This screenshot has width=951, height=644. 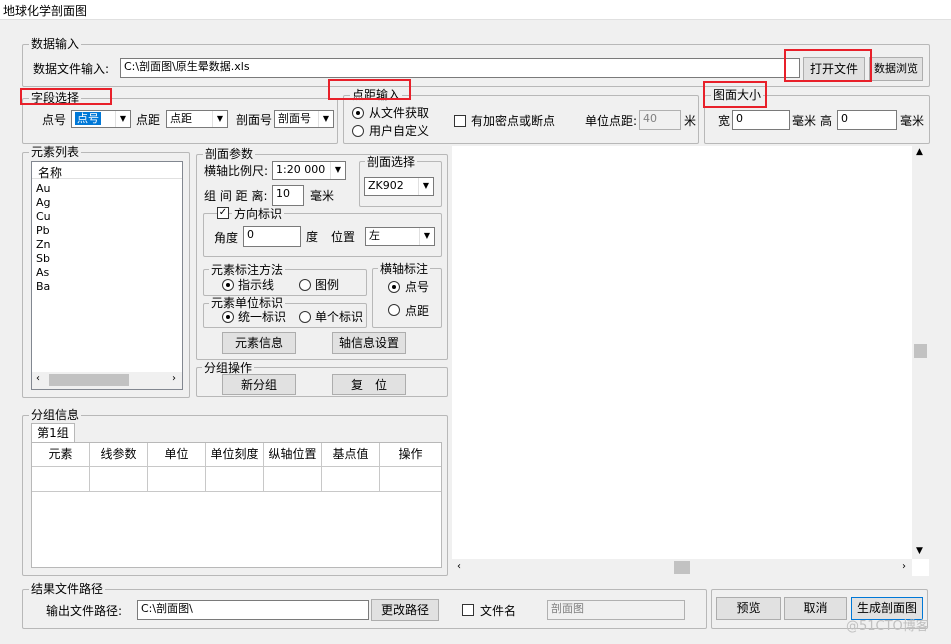 What do you see at coordinates (42, 273) in the screenshot?
I see `list-item: As` at bounding box center [42, 273].